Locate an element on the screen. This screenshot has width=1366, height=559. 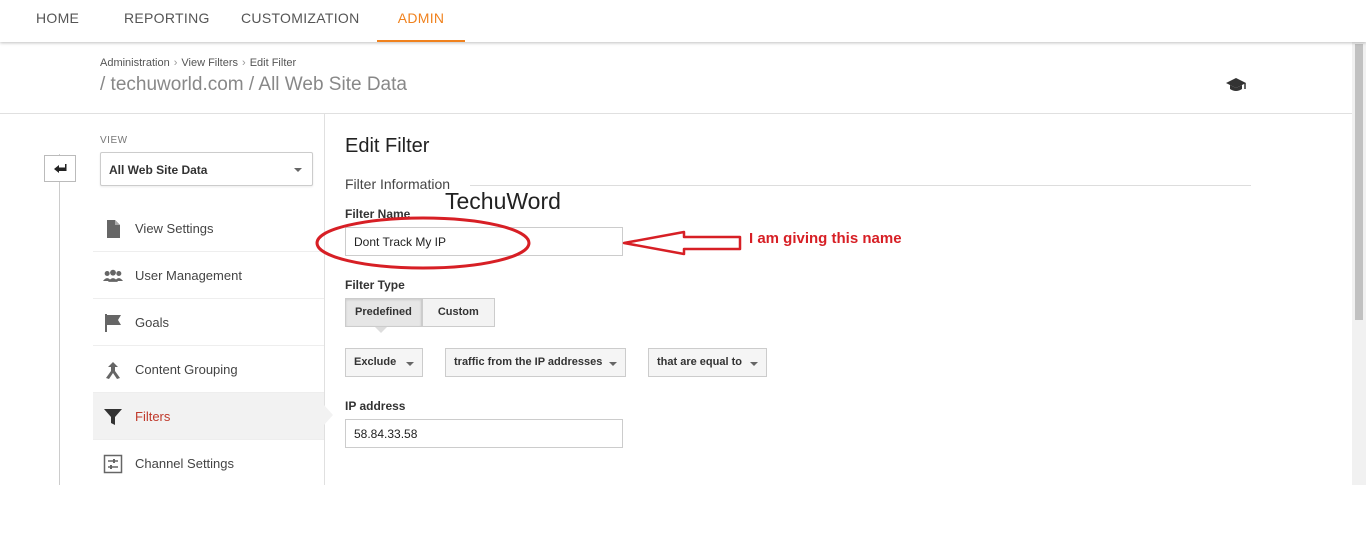
sidebar-item-label: Goals is located at coordinates (152, 322).